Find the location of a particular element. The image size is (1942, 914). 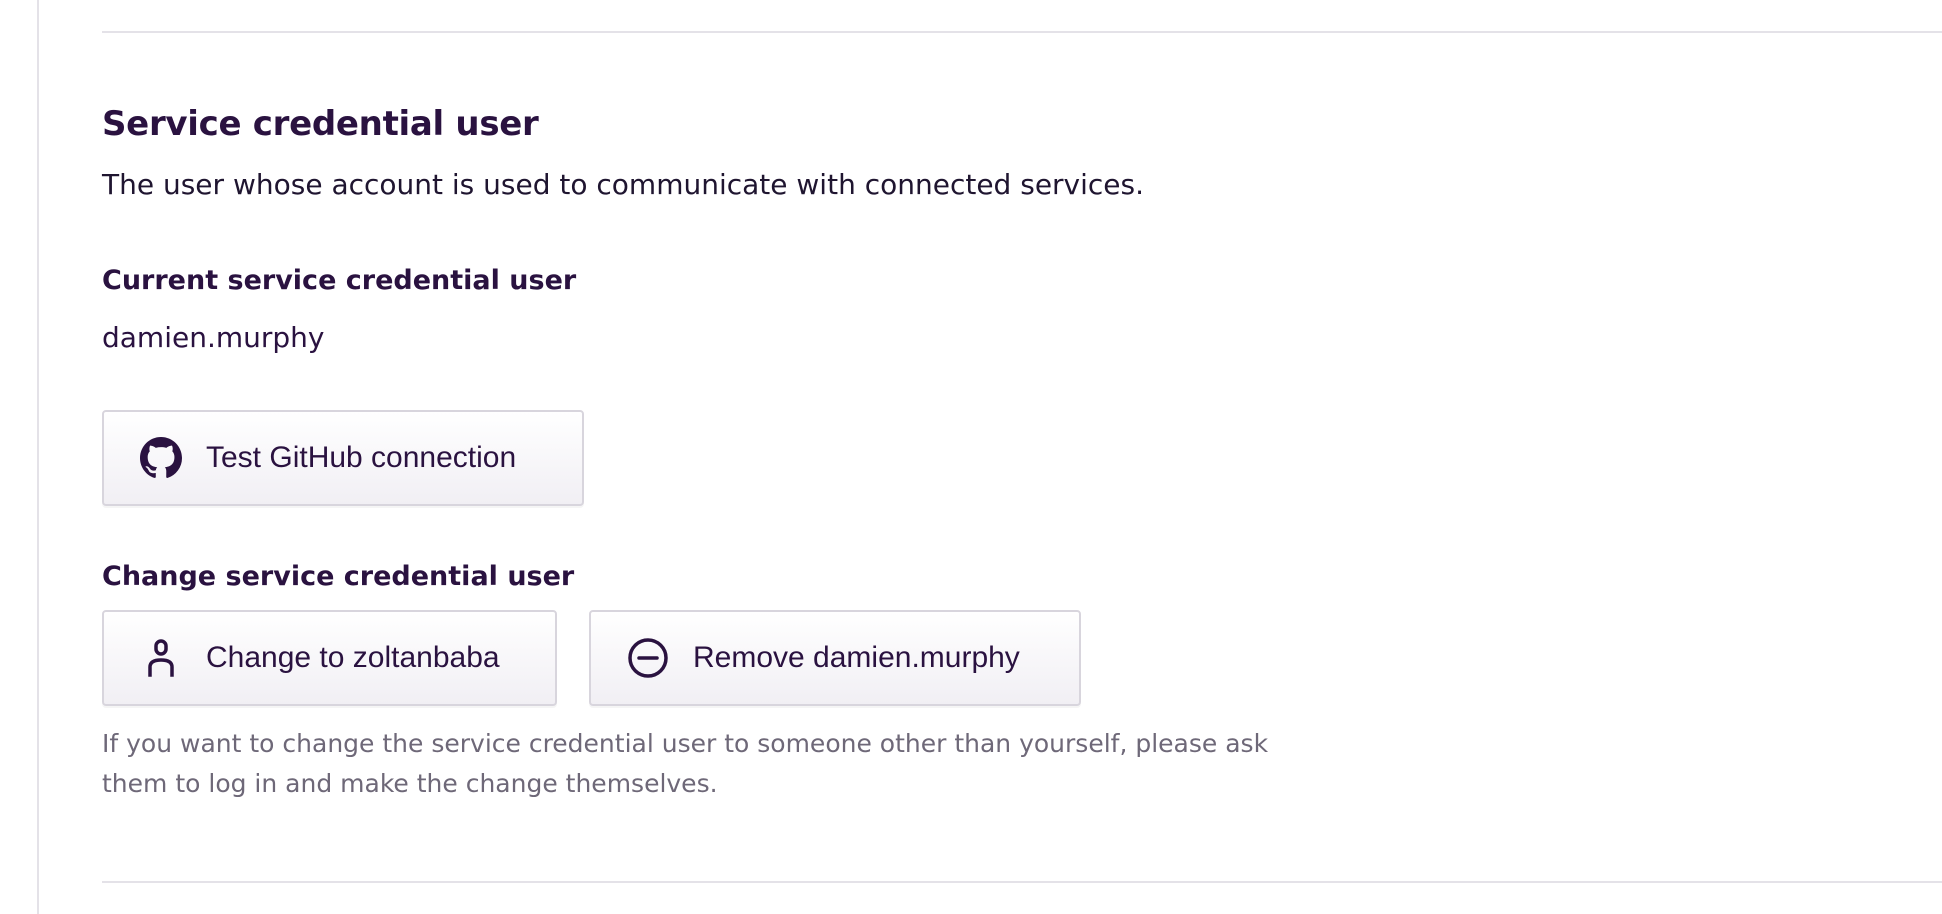

section-divider-top is located at coordinates (1022, 32).